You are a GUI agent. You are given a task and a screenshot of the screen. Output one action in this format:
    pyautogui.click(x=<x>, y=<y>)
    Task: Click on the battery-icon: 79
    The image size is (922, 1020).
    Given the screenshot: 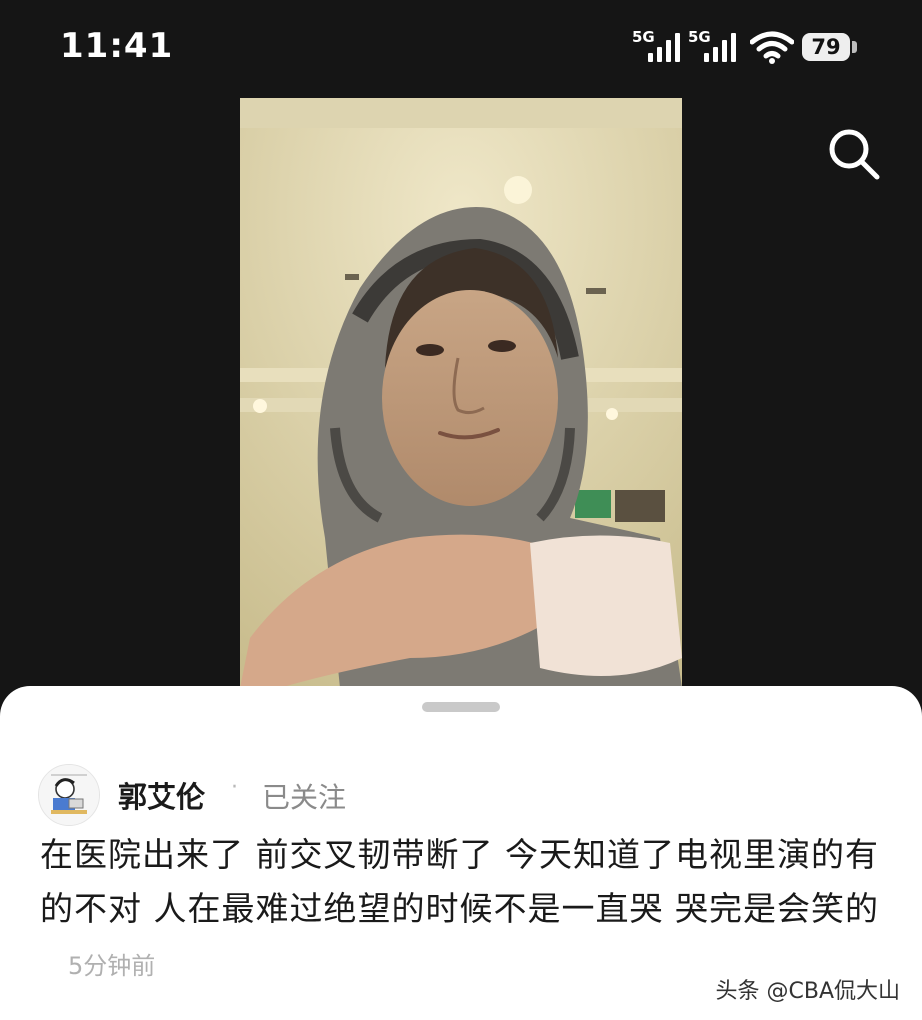 What is the action you would take?
    pyautogui.click(x=826, y=47)
    